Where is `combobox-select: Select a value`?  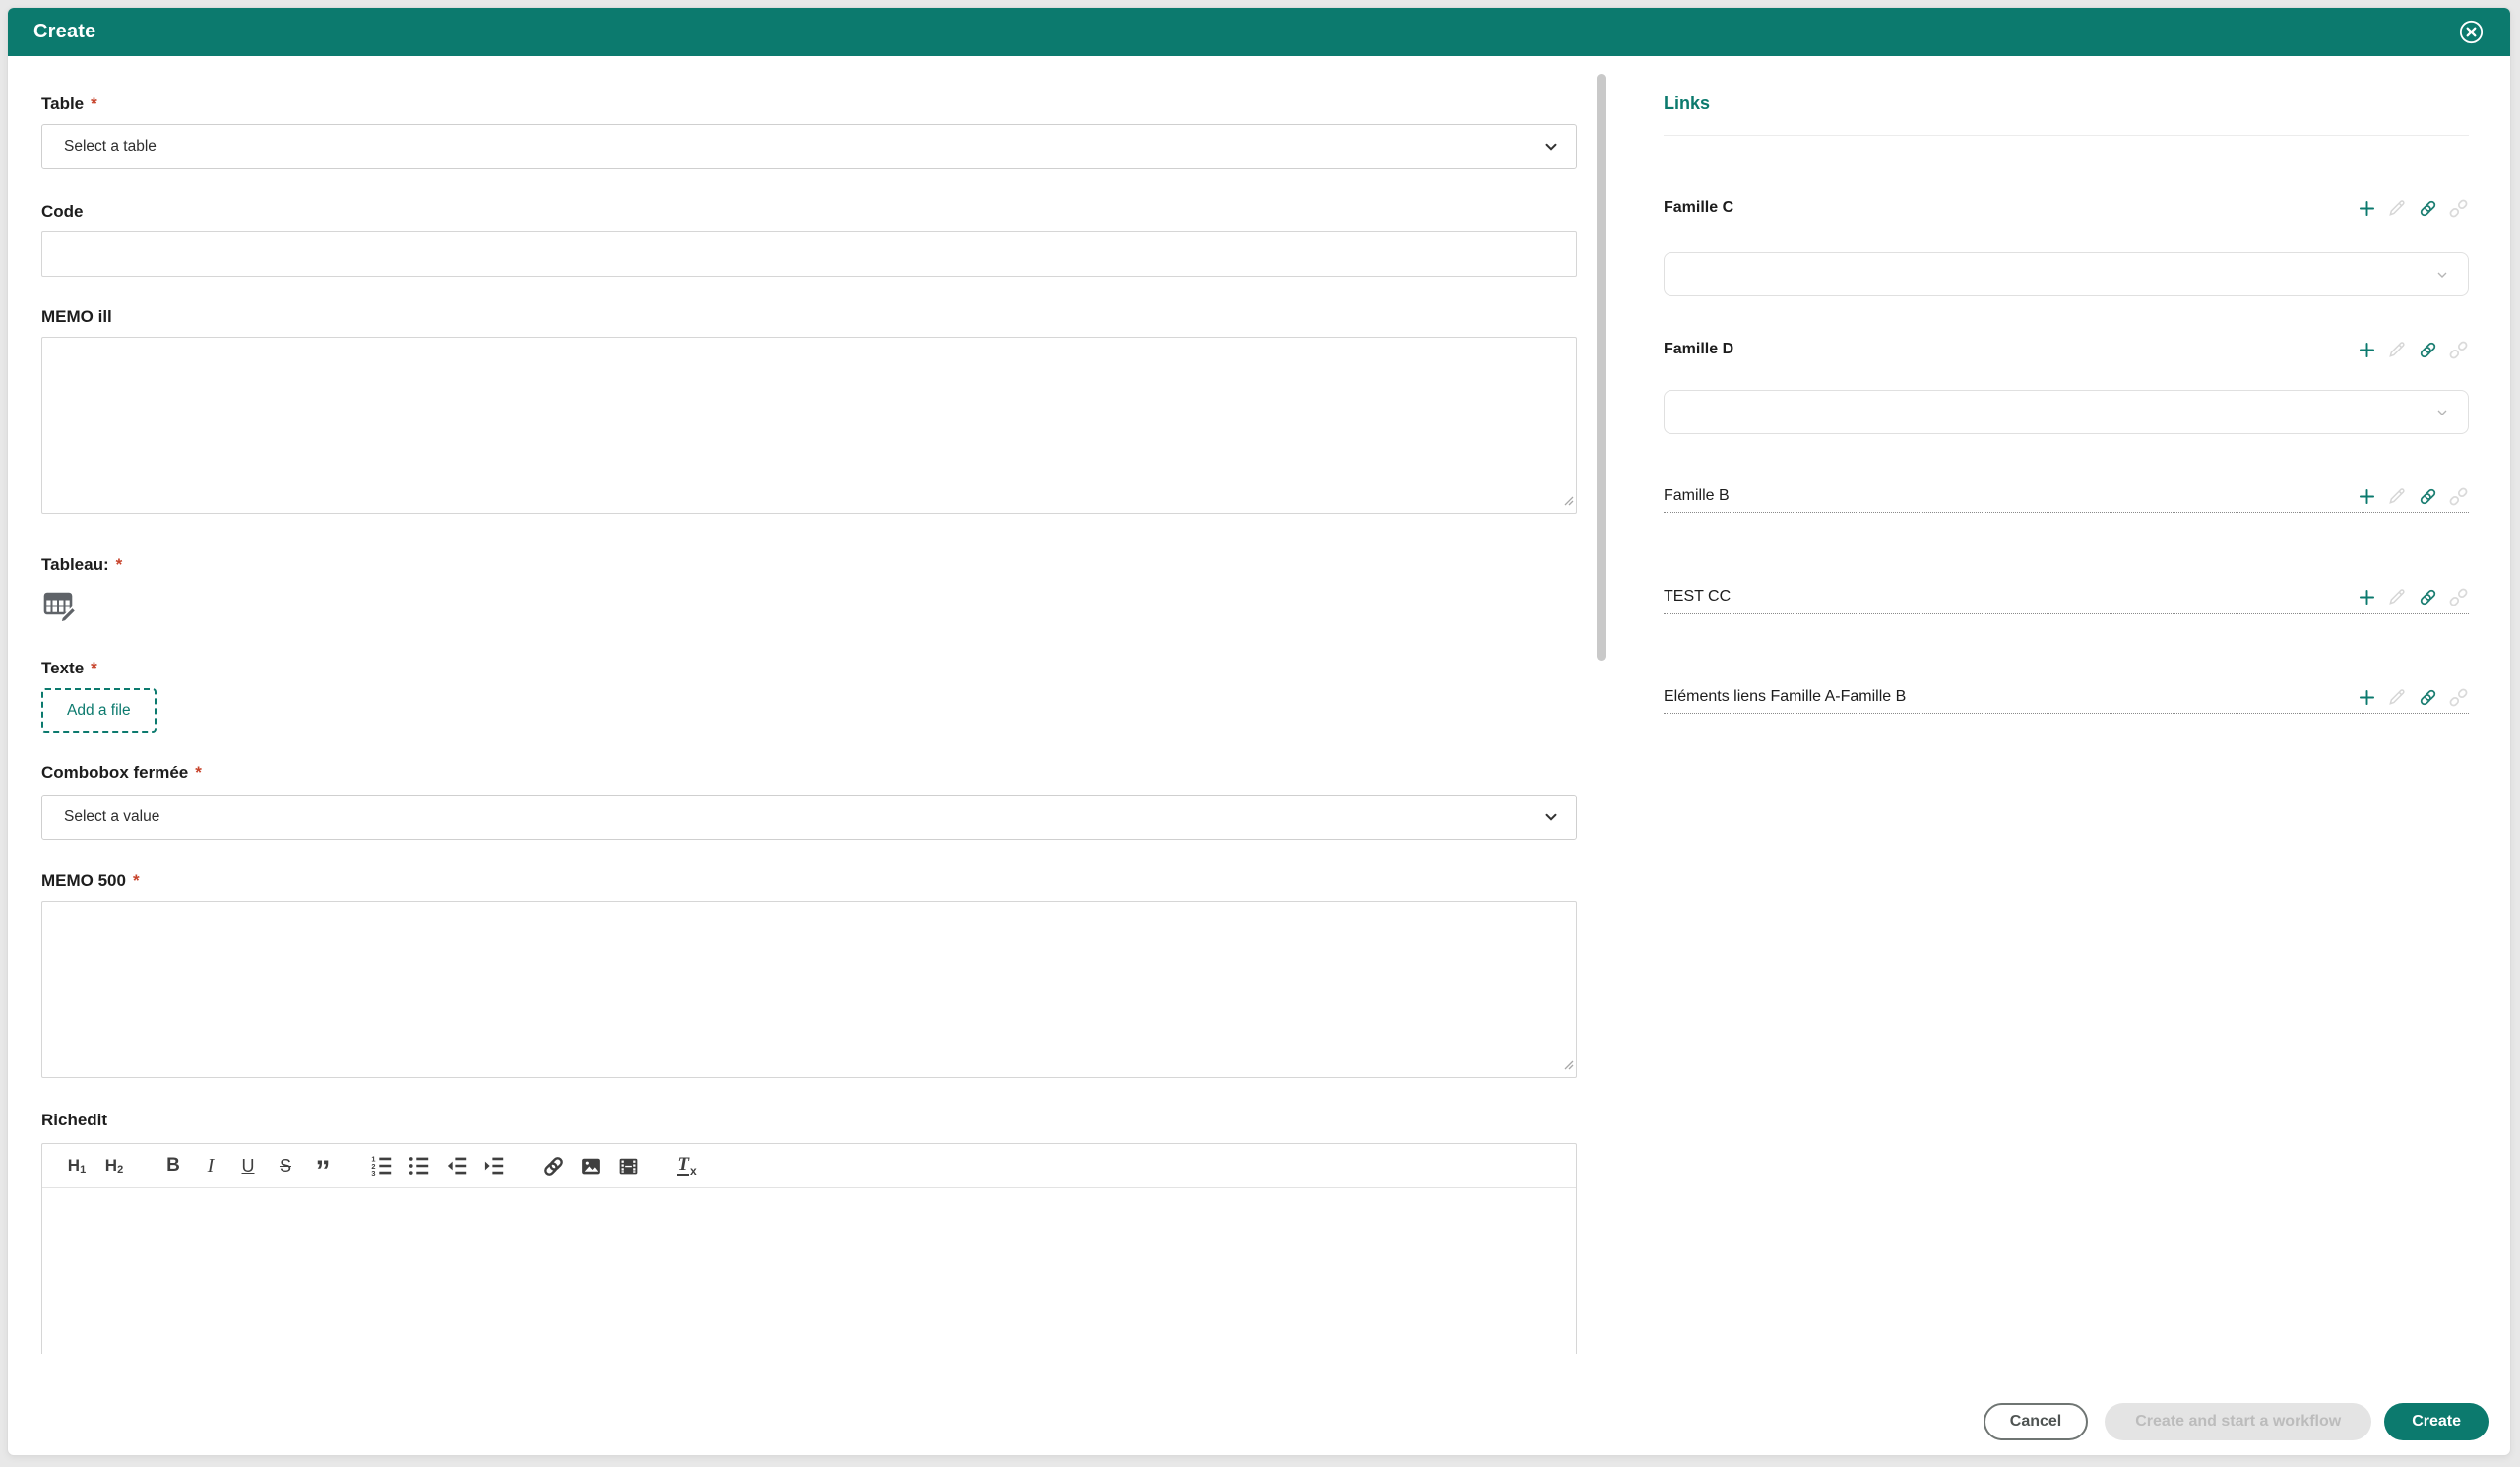
combobox-select: Select a value is located at coordinates (809, 817).